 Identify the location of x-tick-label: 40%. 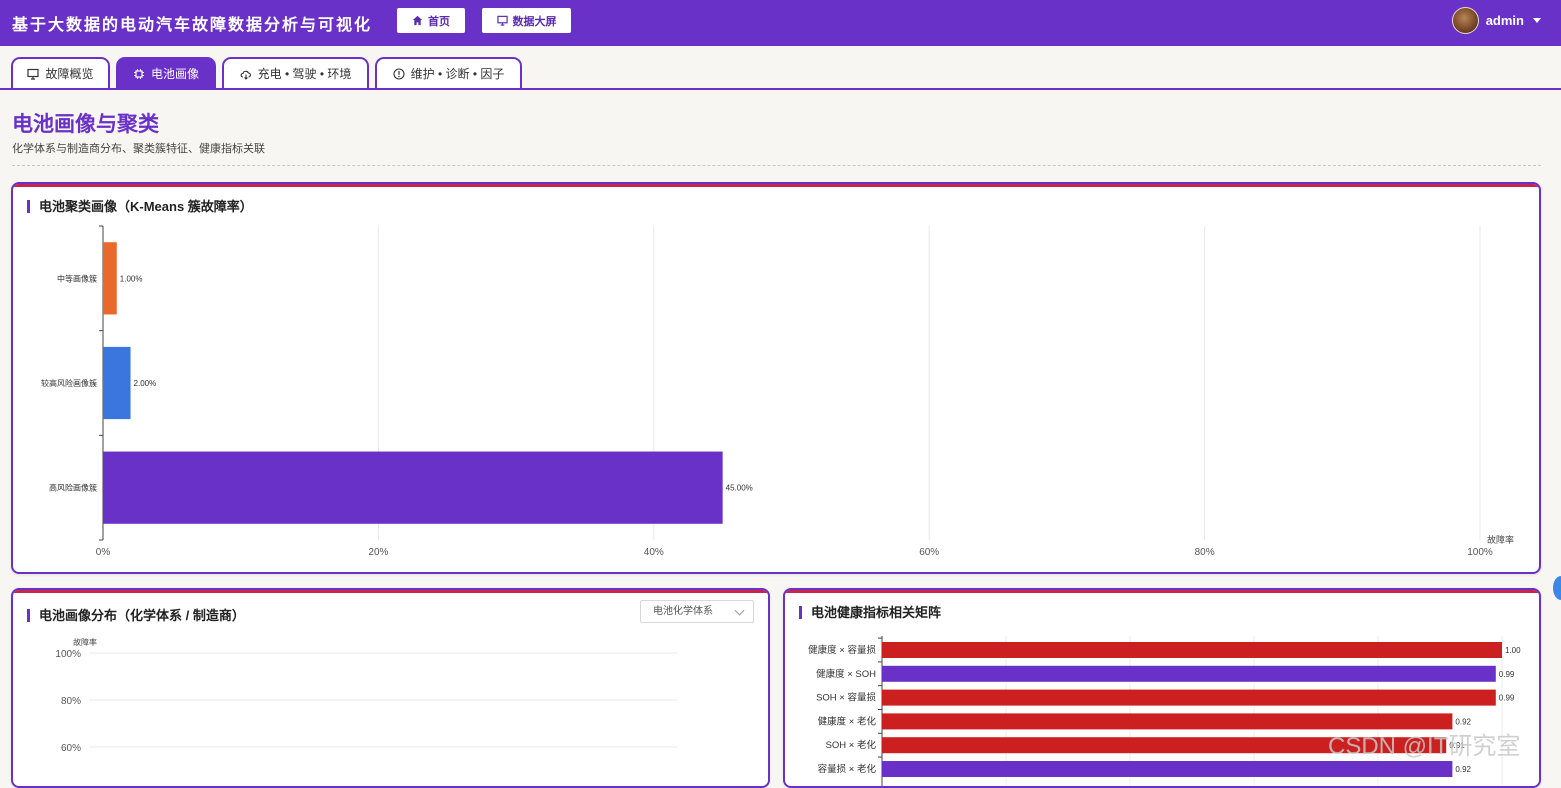
(654, 552).